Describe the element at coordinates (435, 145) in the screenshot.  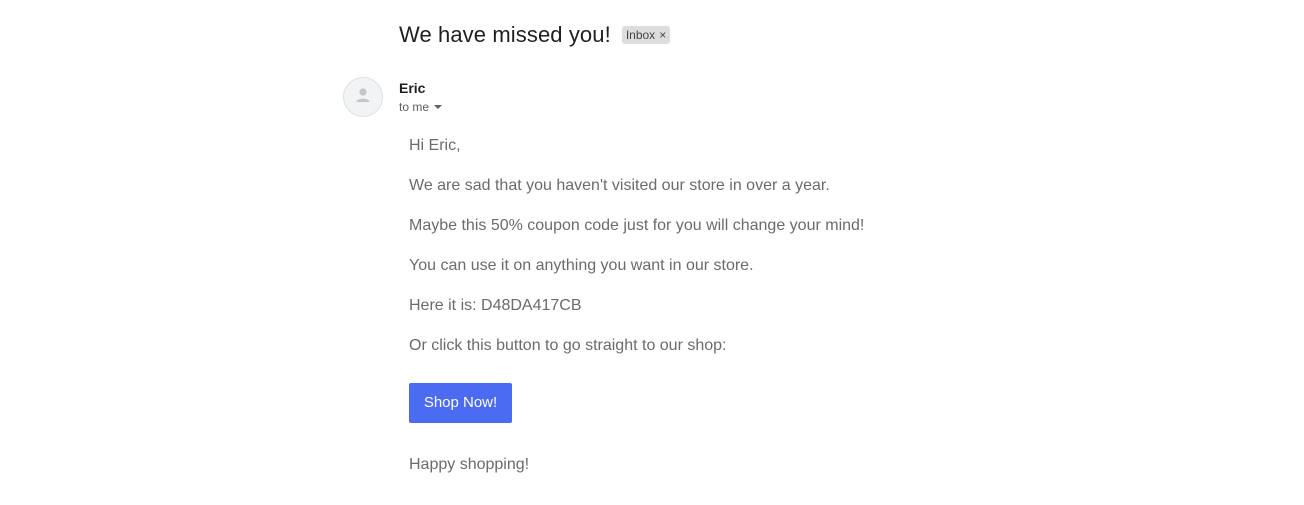
I see `body-greeting: Hi Eric,` at that location.